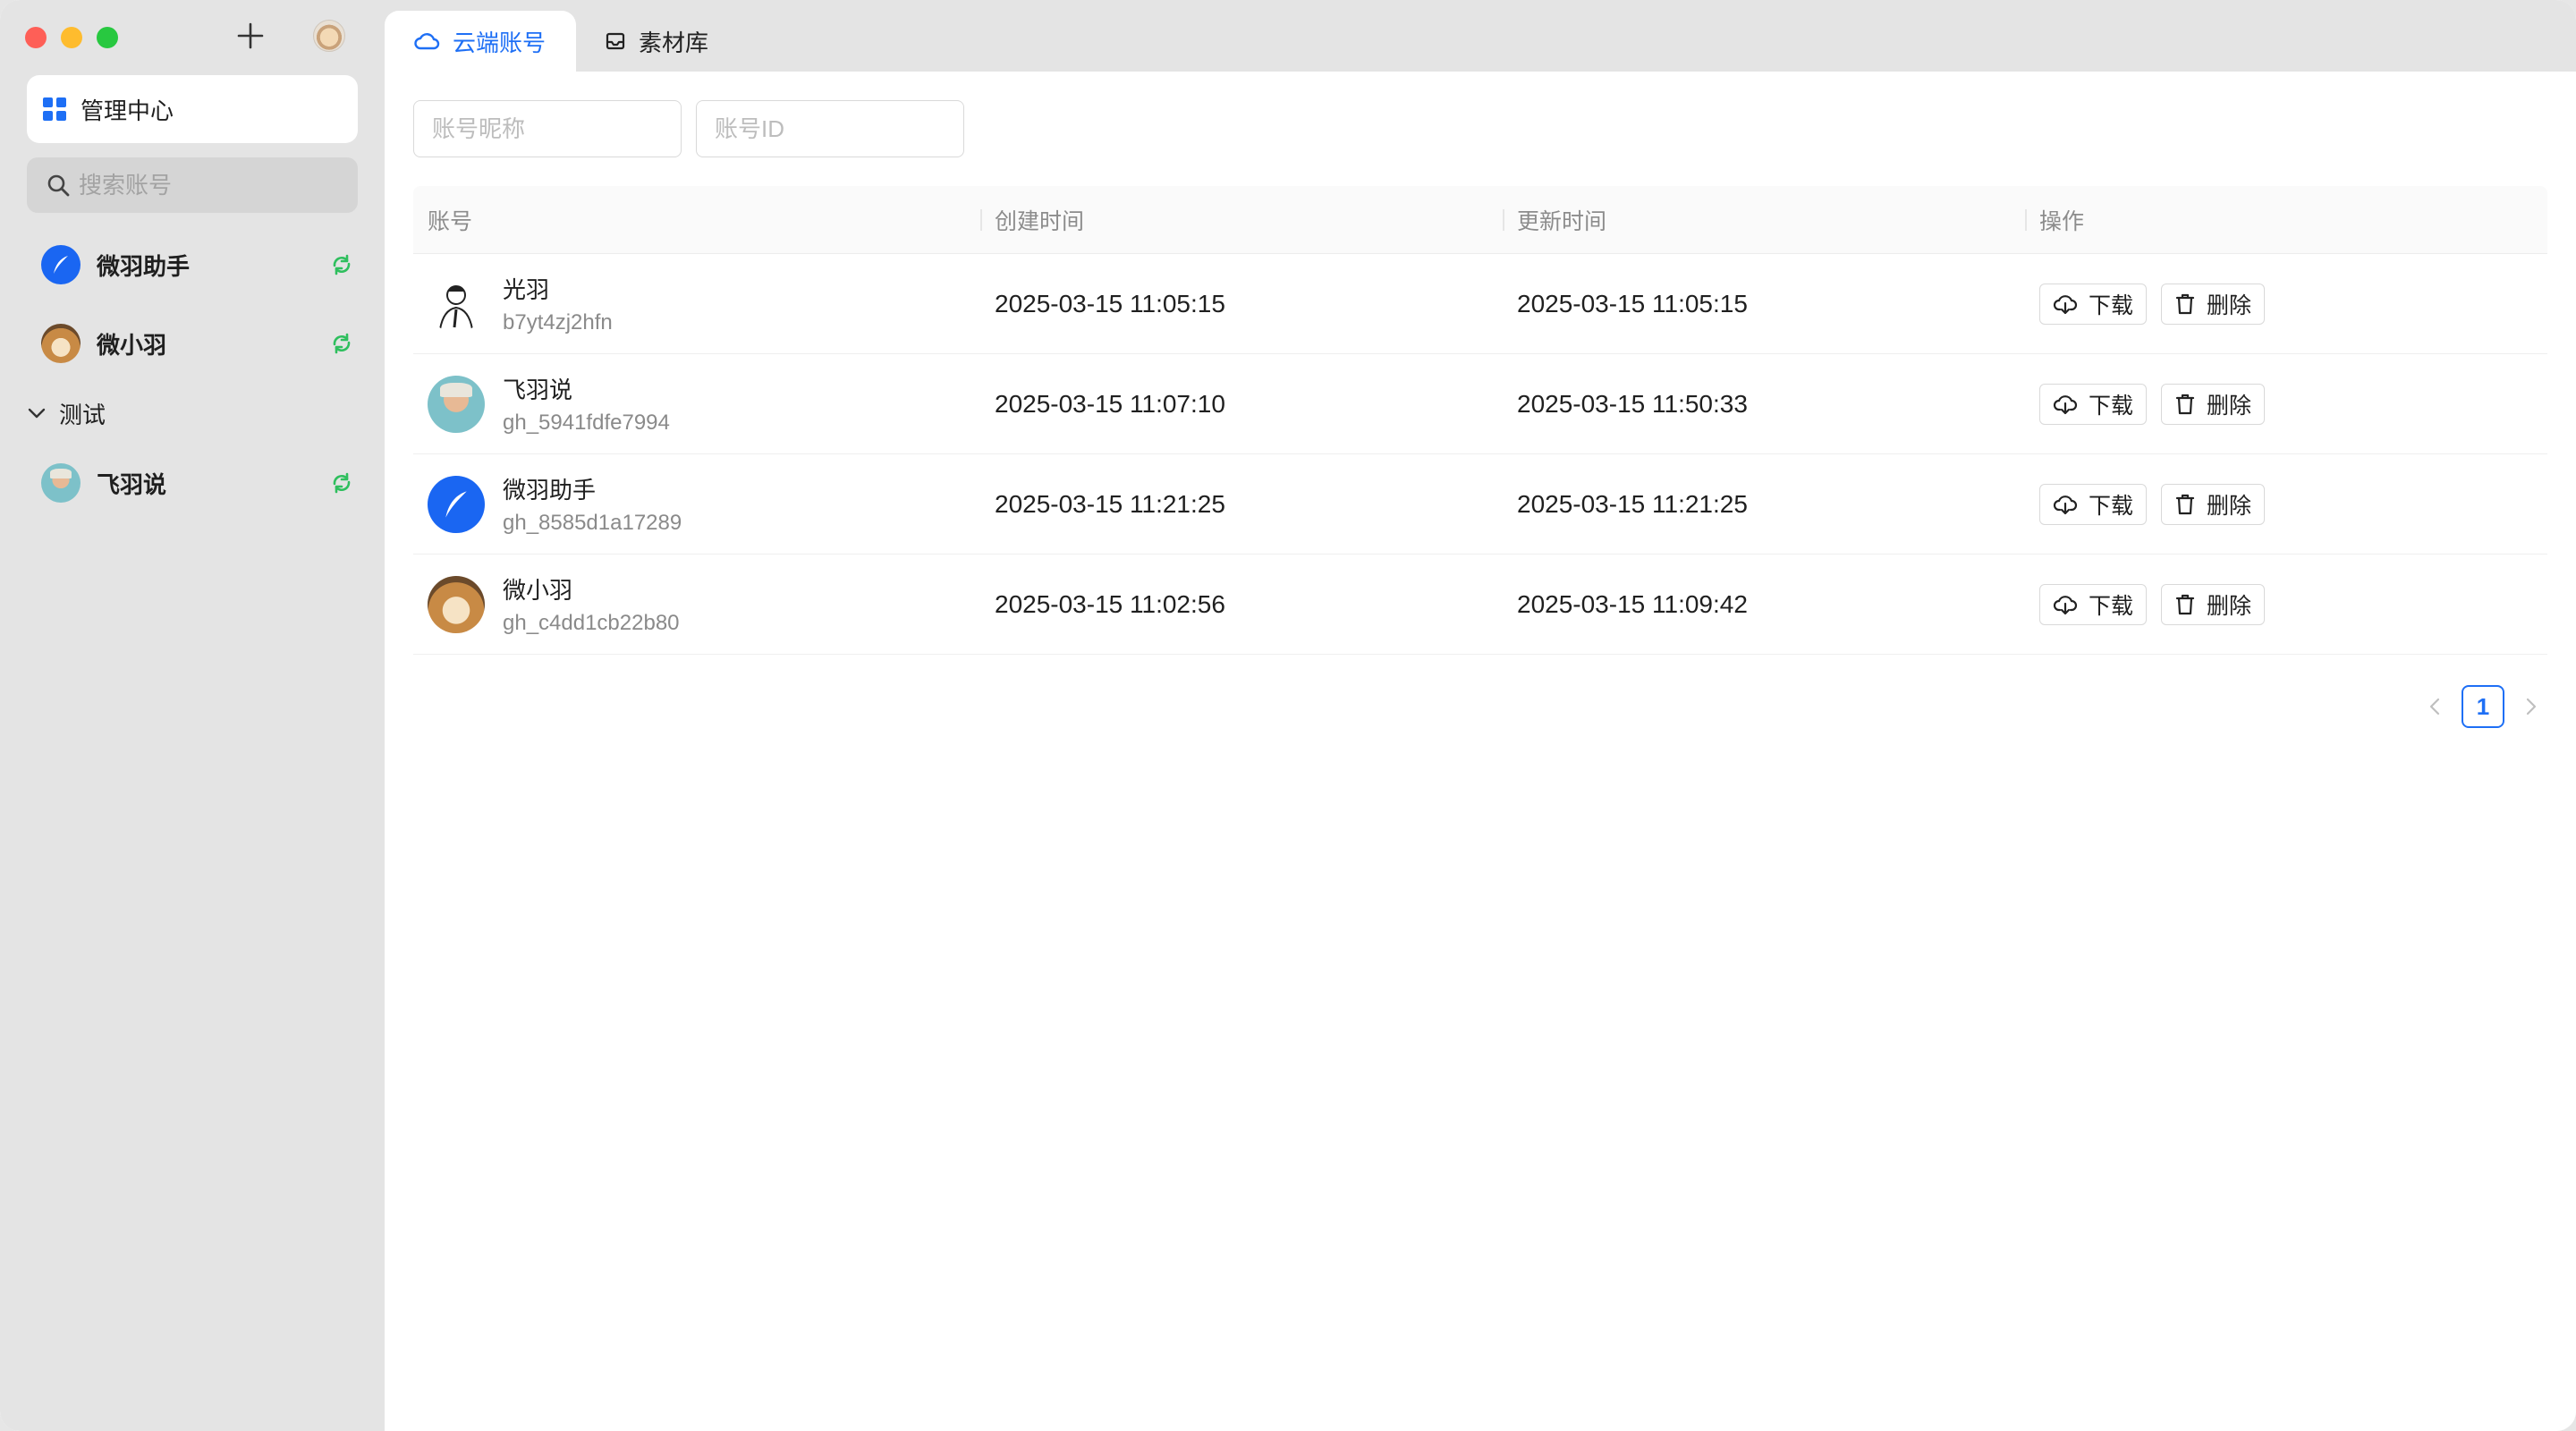 The image size is (2576, 1431). Describe the element at coordinates (1110, 404) in the screenshot. I see `created-time: 2025-03-15 11:07:10` at that location.